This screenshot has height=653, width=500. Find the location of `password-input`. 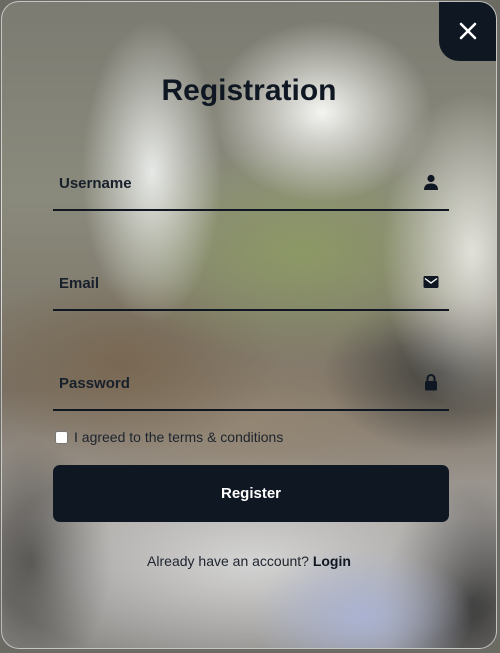

password-input is located at coordinates (251, 383).